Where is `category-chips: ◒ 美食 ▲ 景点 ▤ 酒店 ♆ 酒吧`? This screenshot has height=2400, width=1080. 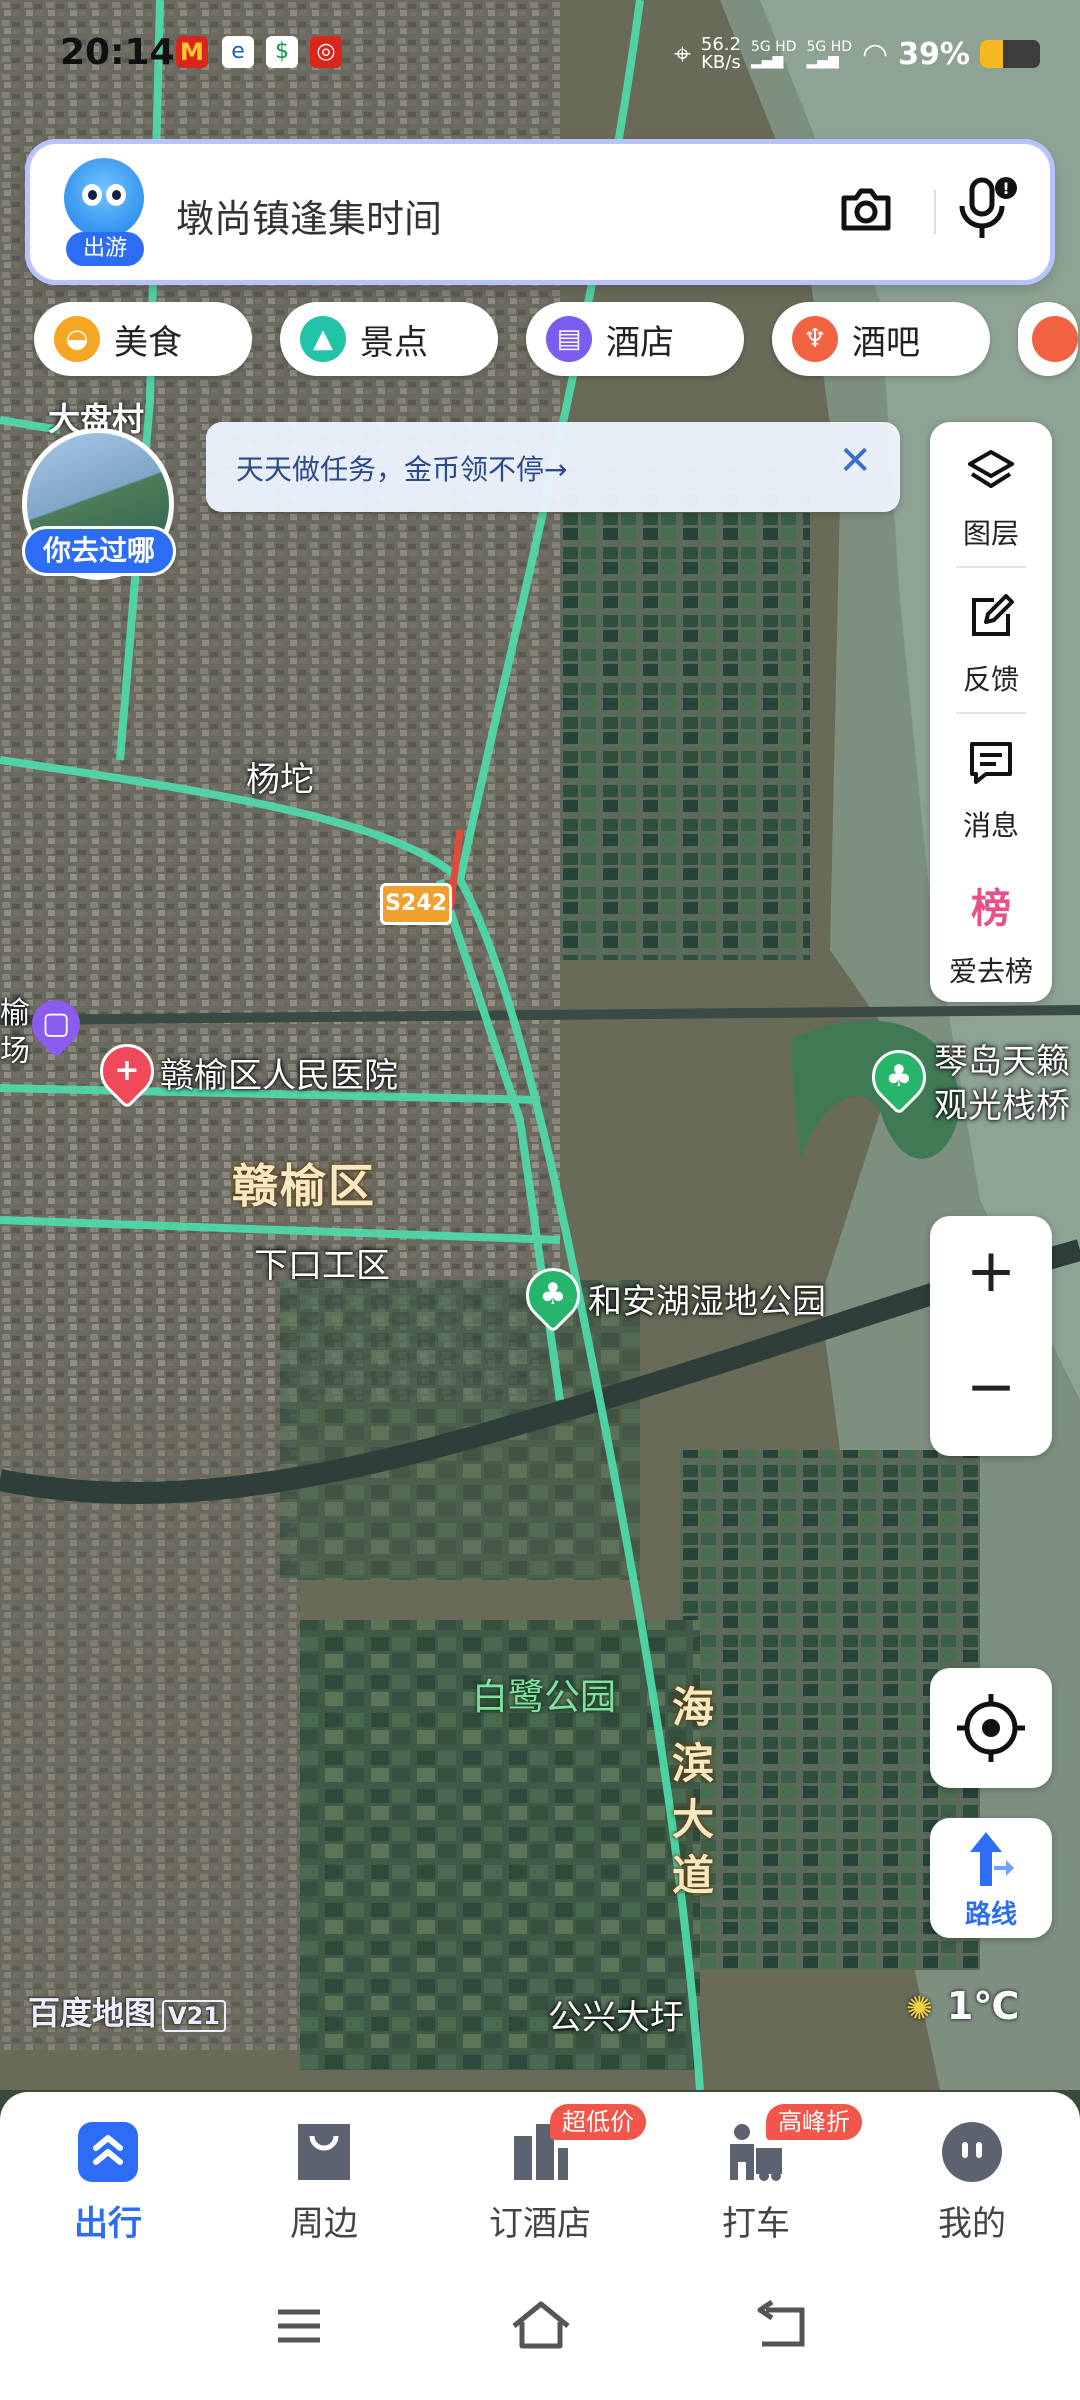
category-chips: ◒ 美食 ▲ 景点 ▤ 酒店 ♆ 酒吧 is located at coordinates (556, 340).